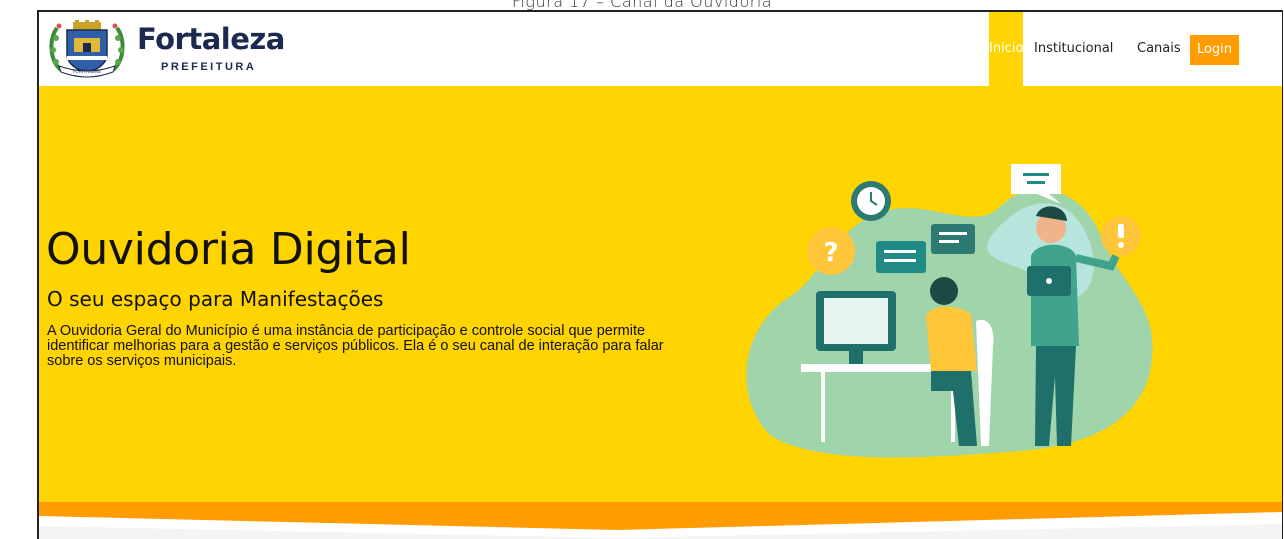 The width and height of the screenshot is (1284, 539). I want to click on login-button: Login, so click(1214, 50).